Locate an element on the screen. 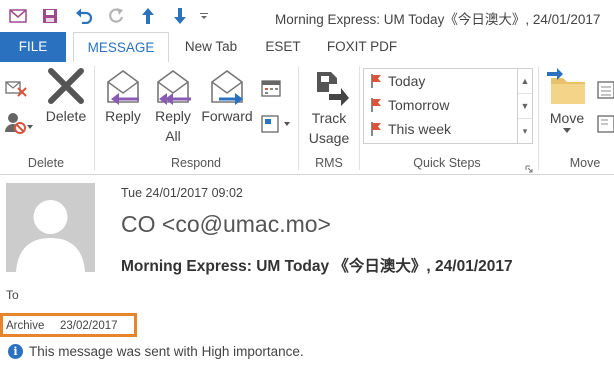 This screenshot has width=614, height=386. up-arrow-icon is located at coordinates (148, 16).